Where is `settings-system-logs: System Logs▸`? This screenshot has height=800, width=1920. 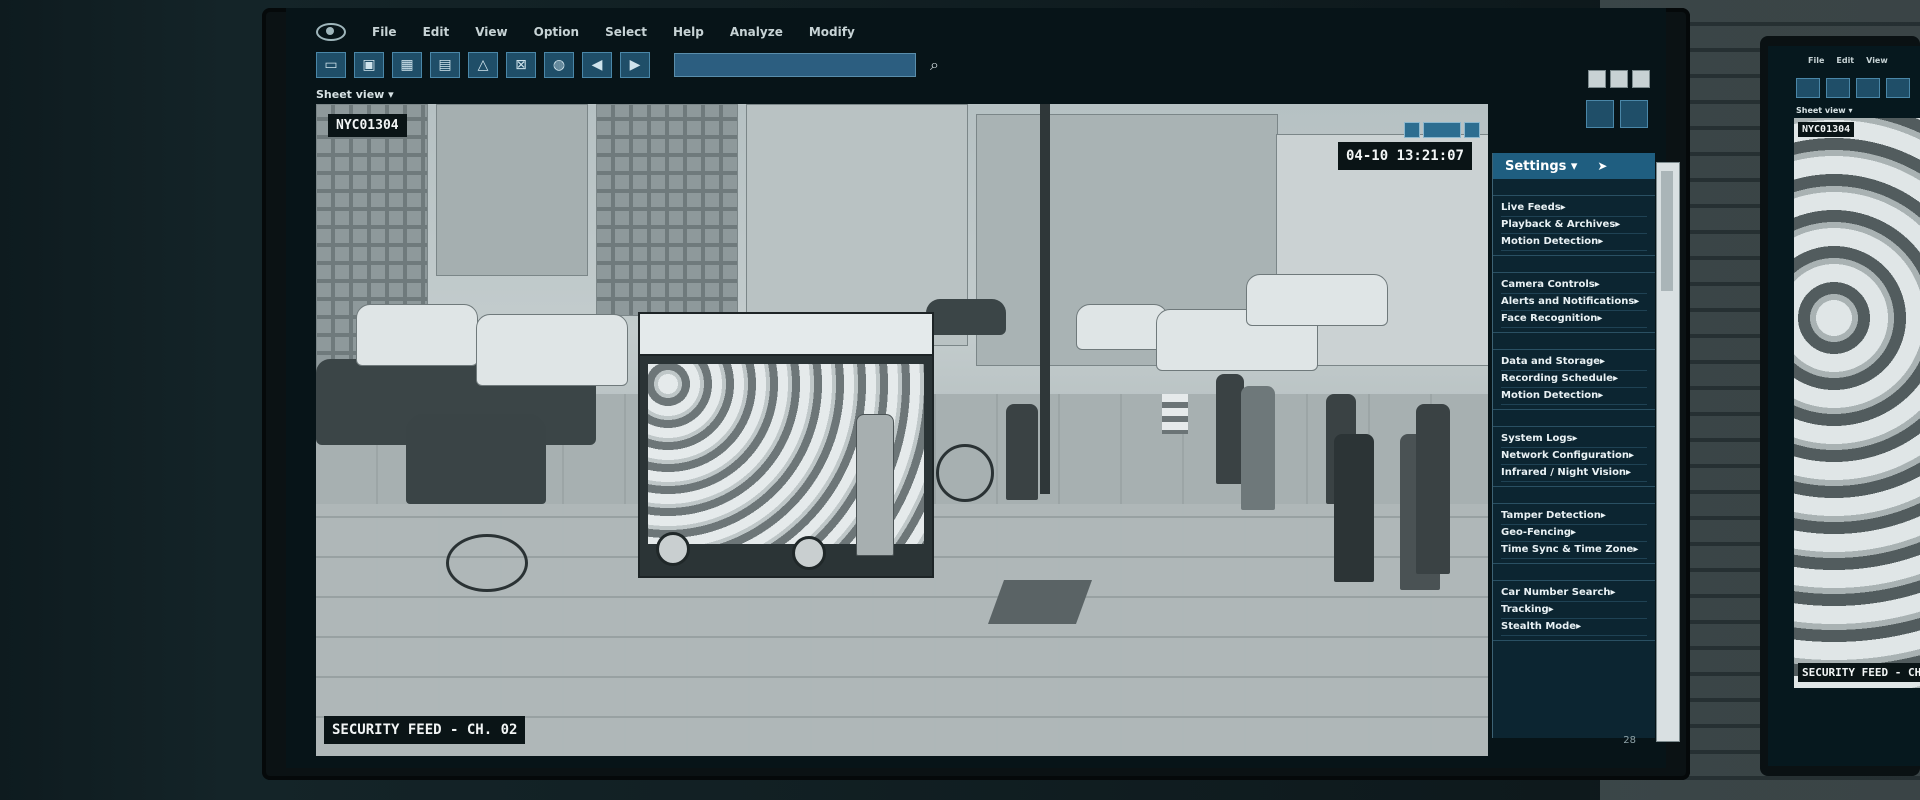 settings-system-logs: System Logs▸ is located at coordinates (1574, 439).